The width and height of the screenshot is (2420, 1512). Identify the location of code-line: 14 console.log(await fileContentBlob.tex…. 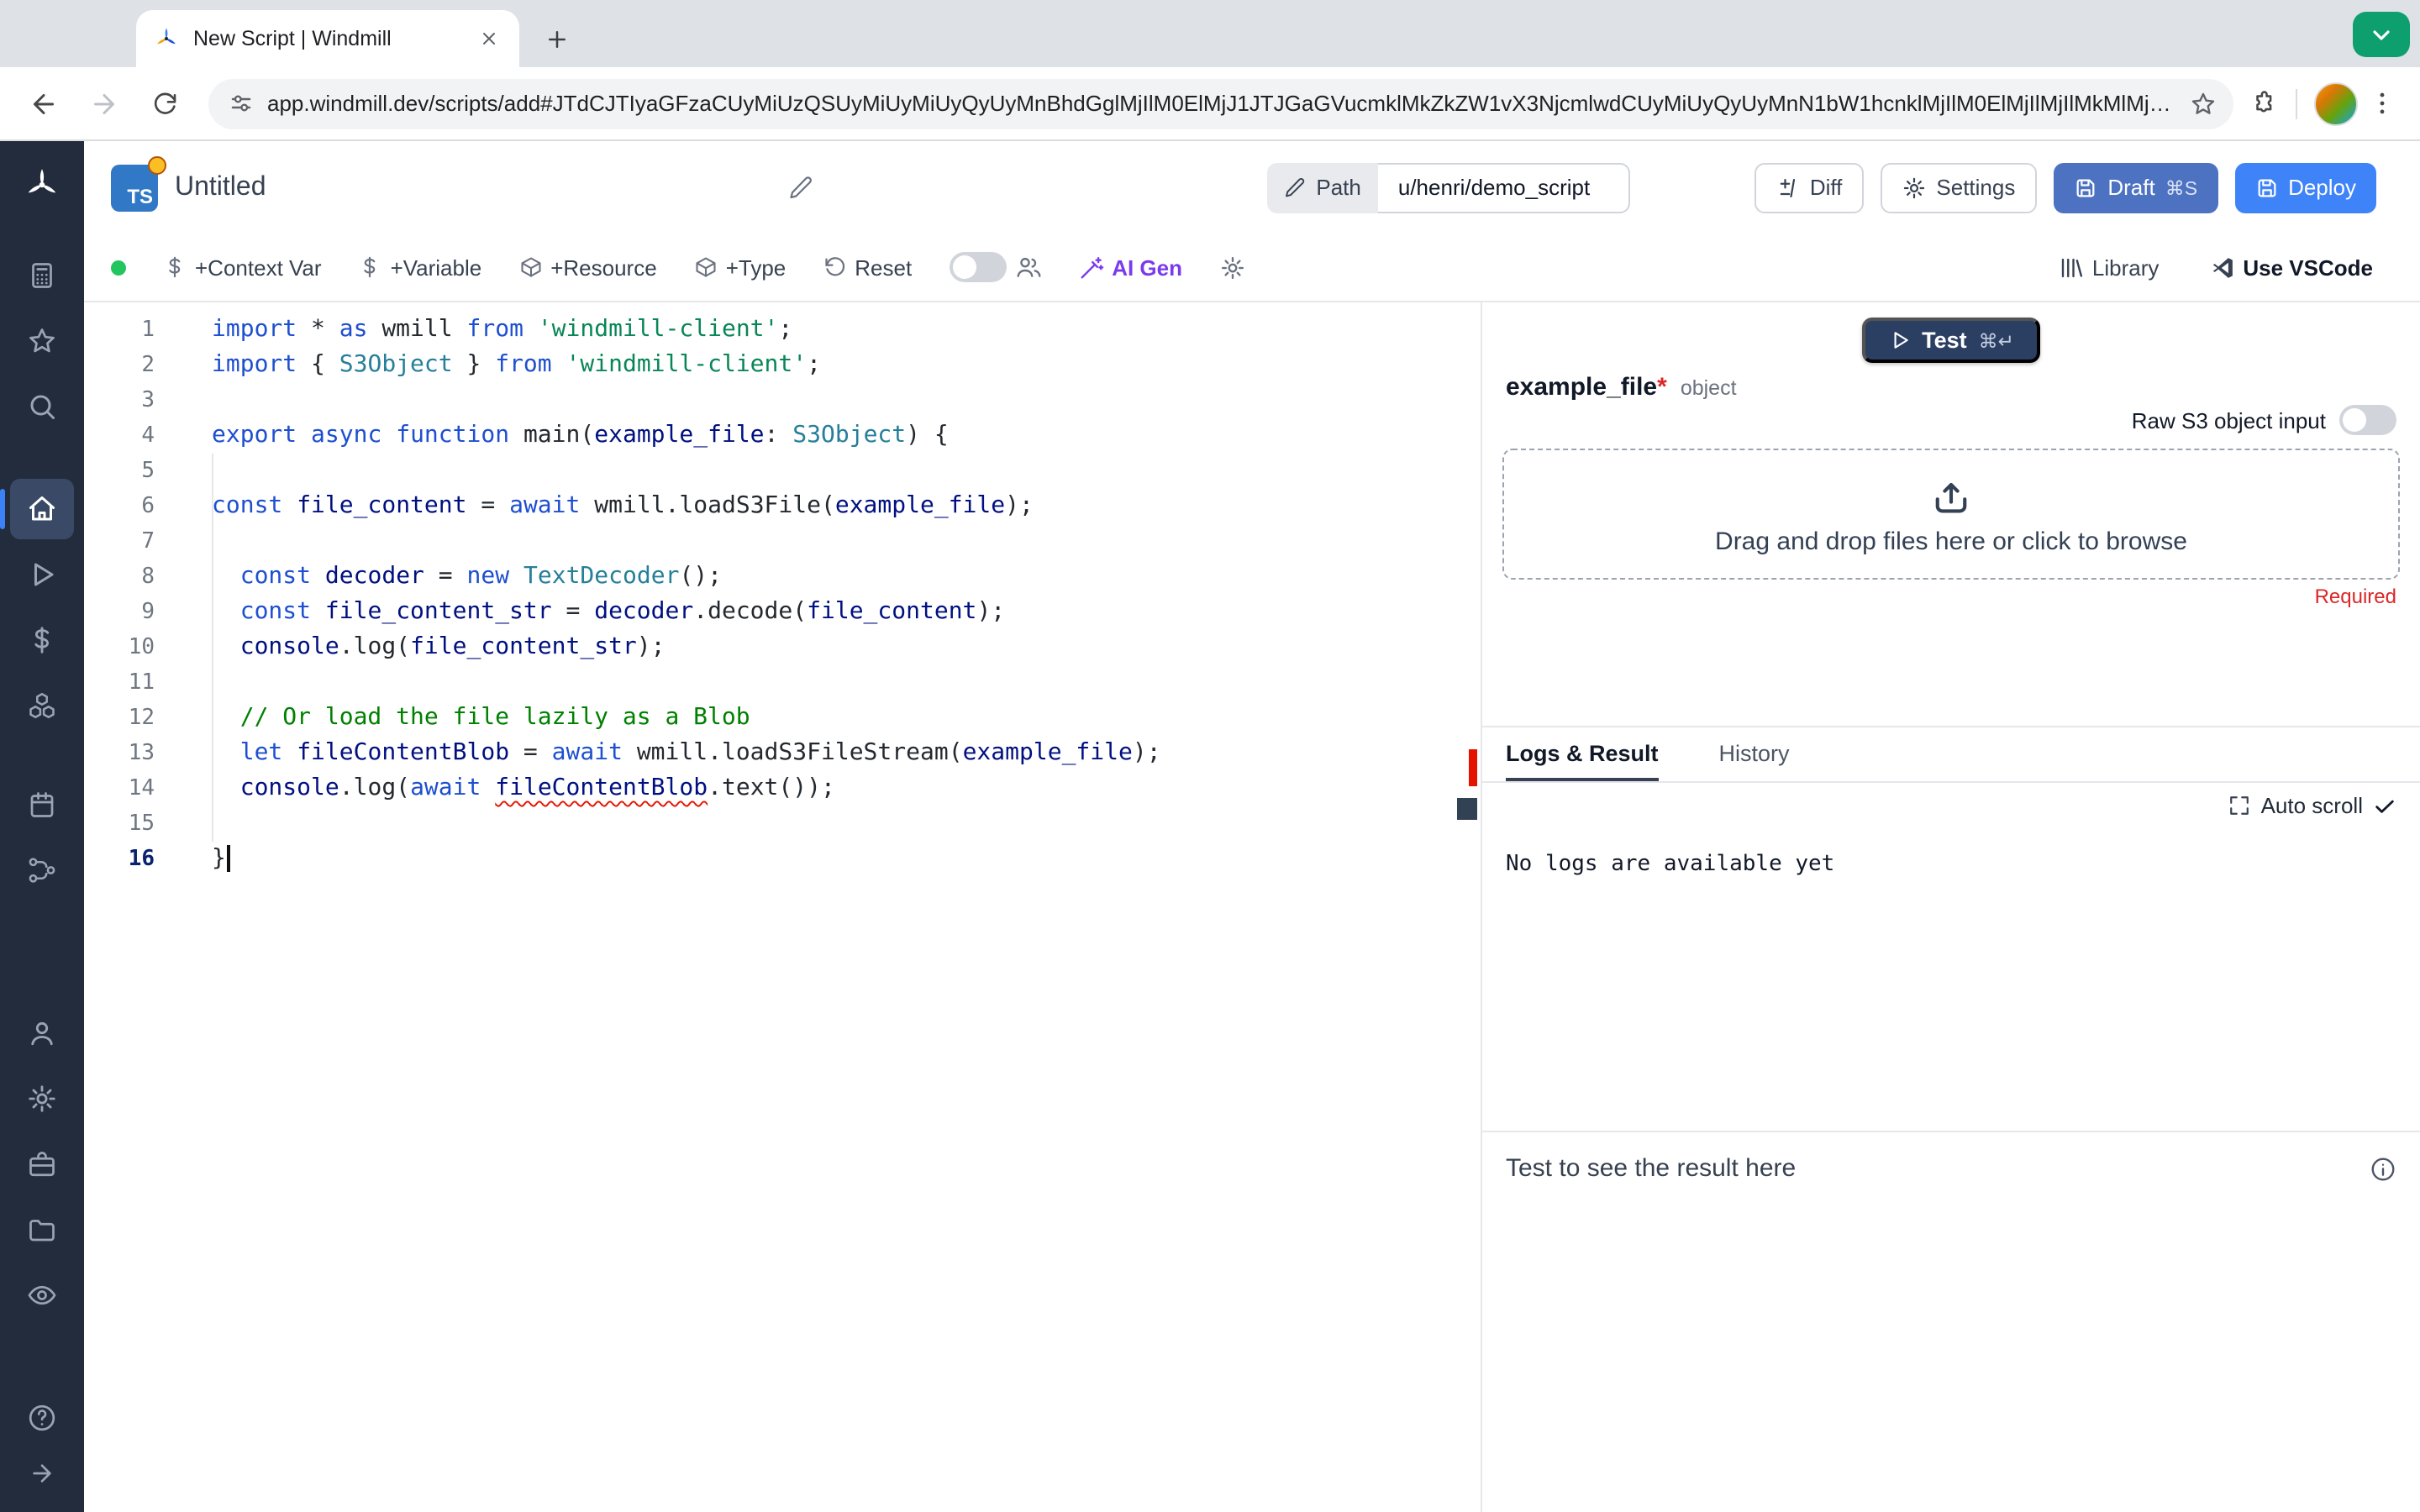
(782, 788).